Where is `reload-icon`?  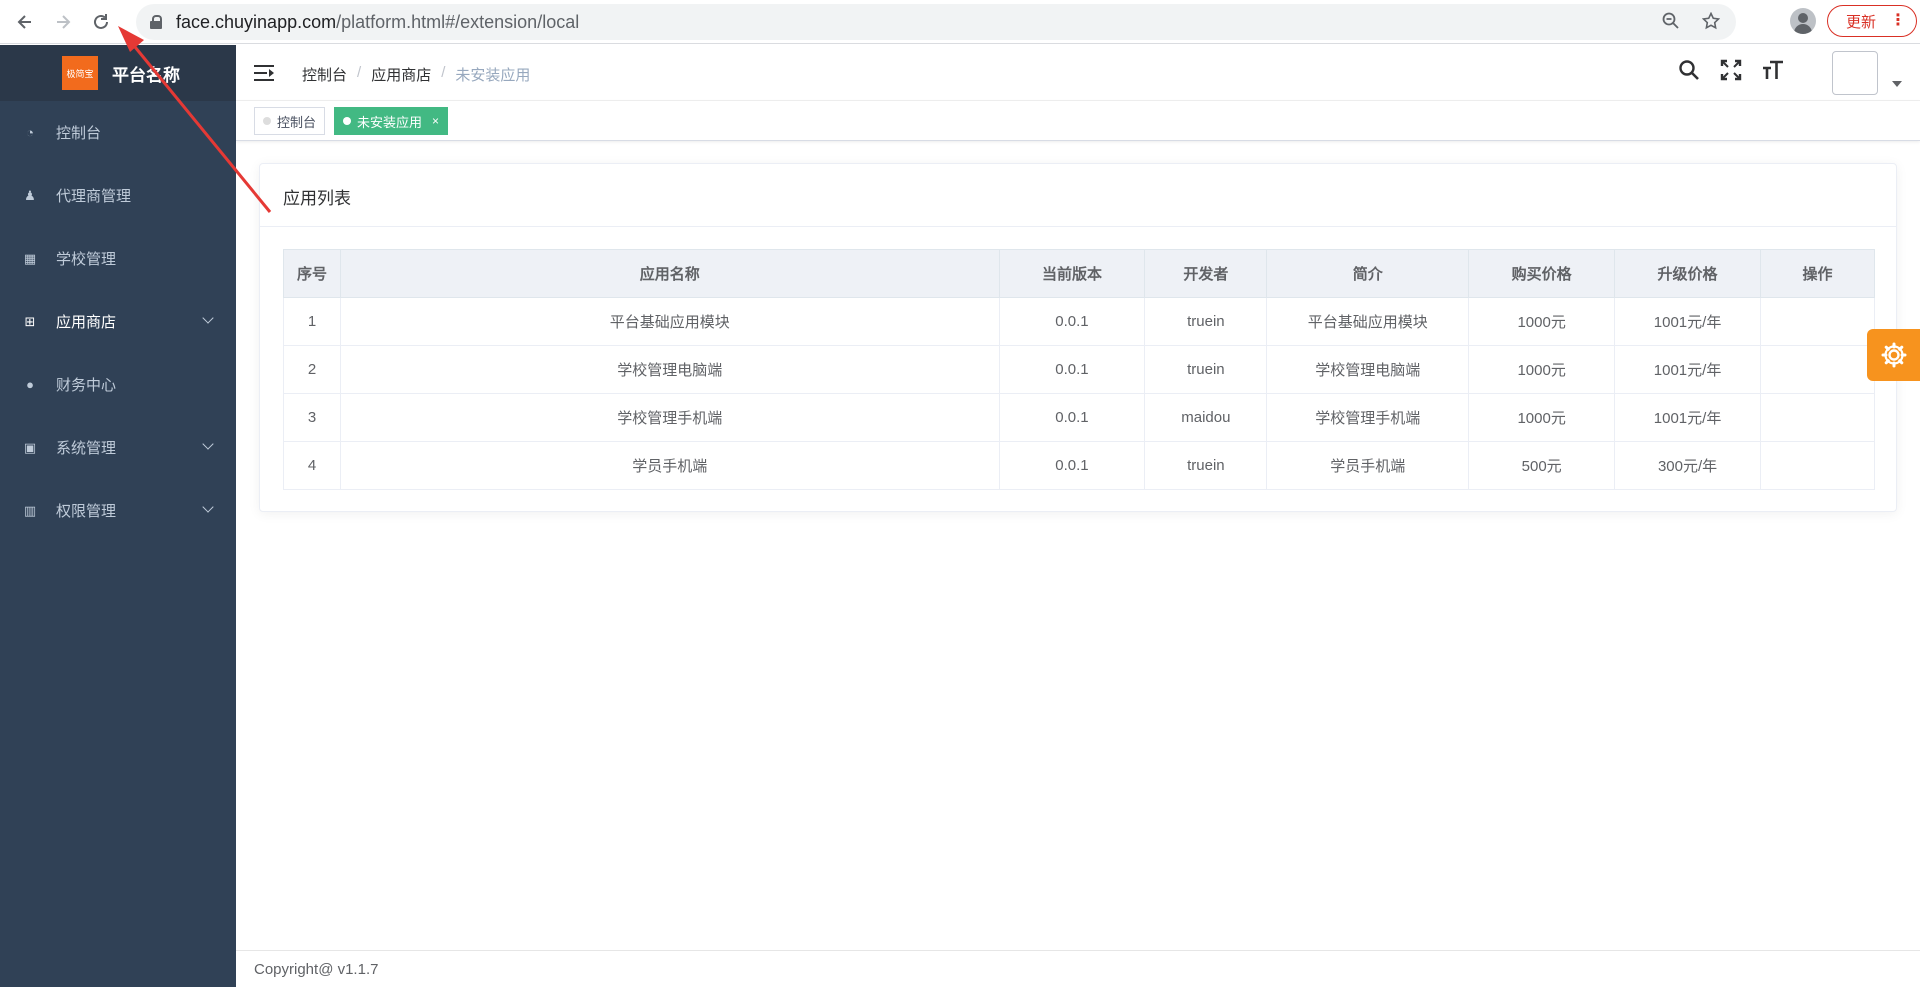 reload-icon is located at coordinates (101, 22).